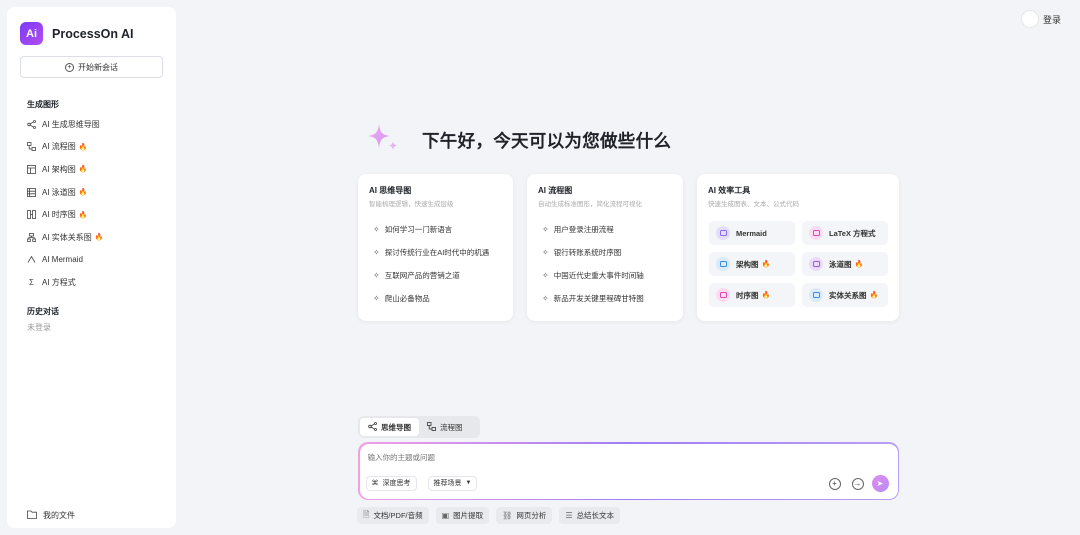 This screenshot has height=535, width=1080. Describe the element at coordinates (71, 124) in the screenshot. I see `sidebar-item-label: AI 生成思维导图` at that location.